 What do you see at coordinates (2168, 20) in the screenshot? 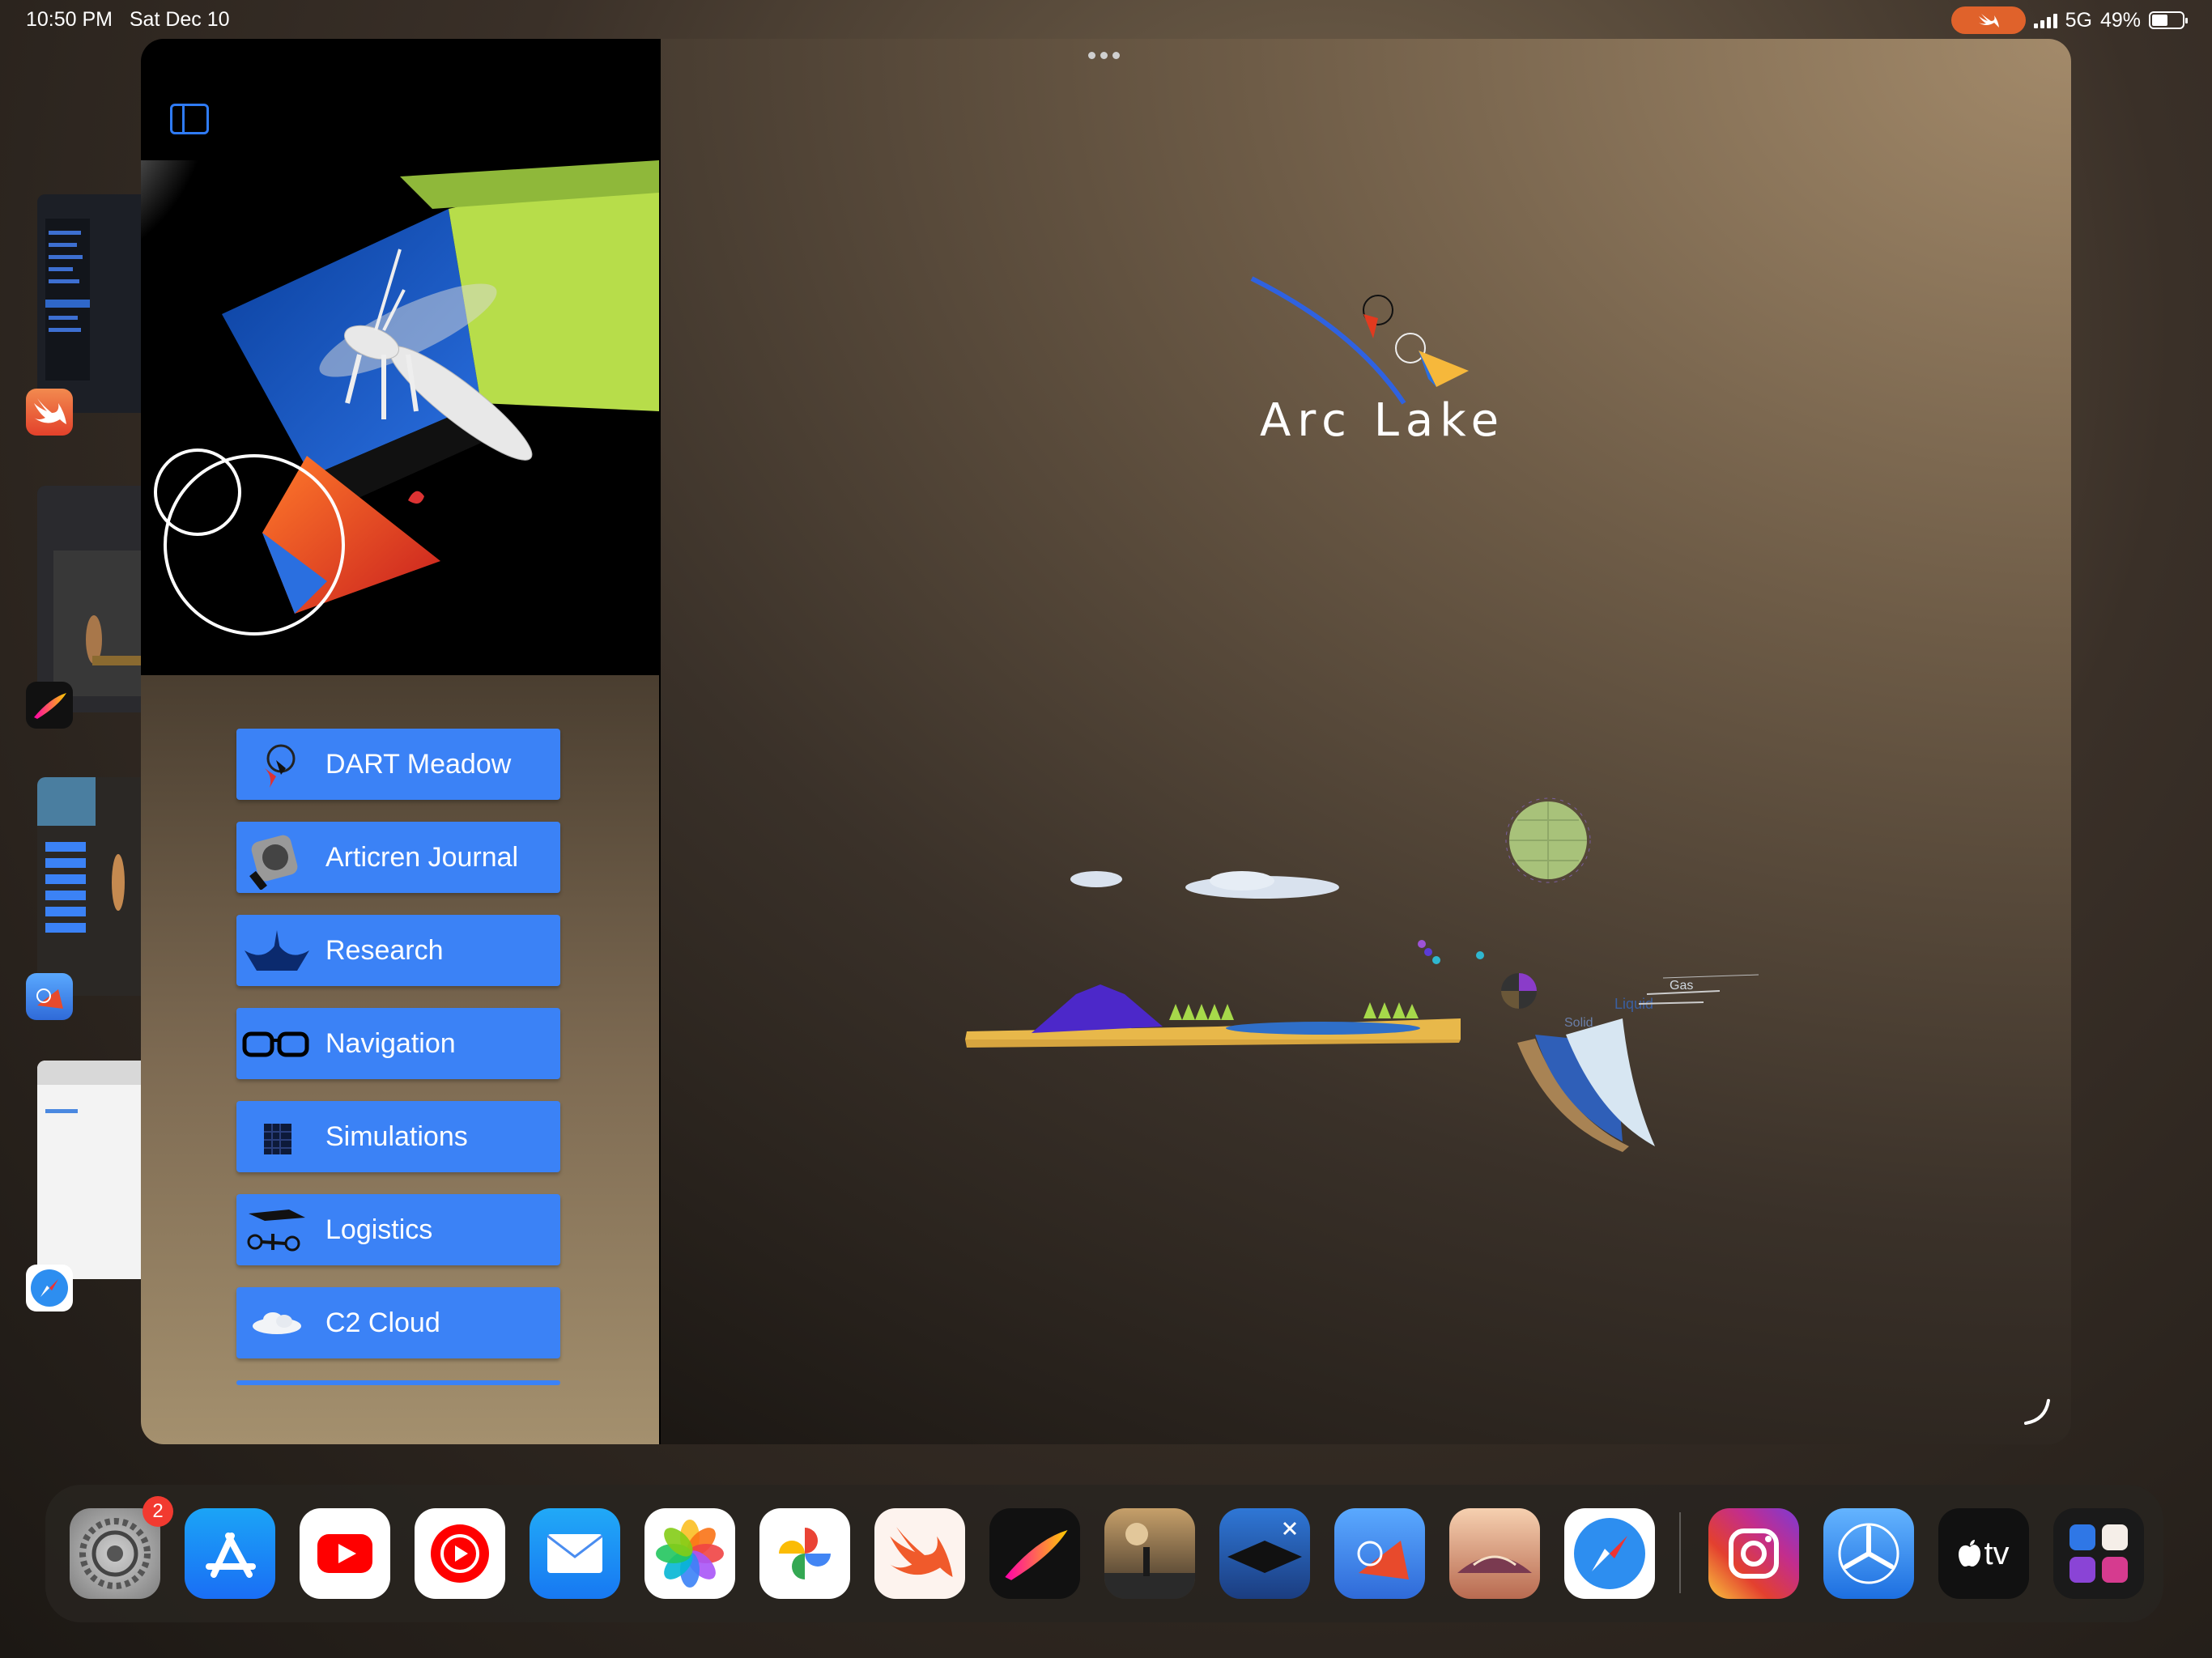
I see `battery-icon` at bounding box center [2168, 20].